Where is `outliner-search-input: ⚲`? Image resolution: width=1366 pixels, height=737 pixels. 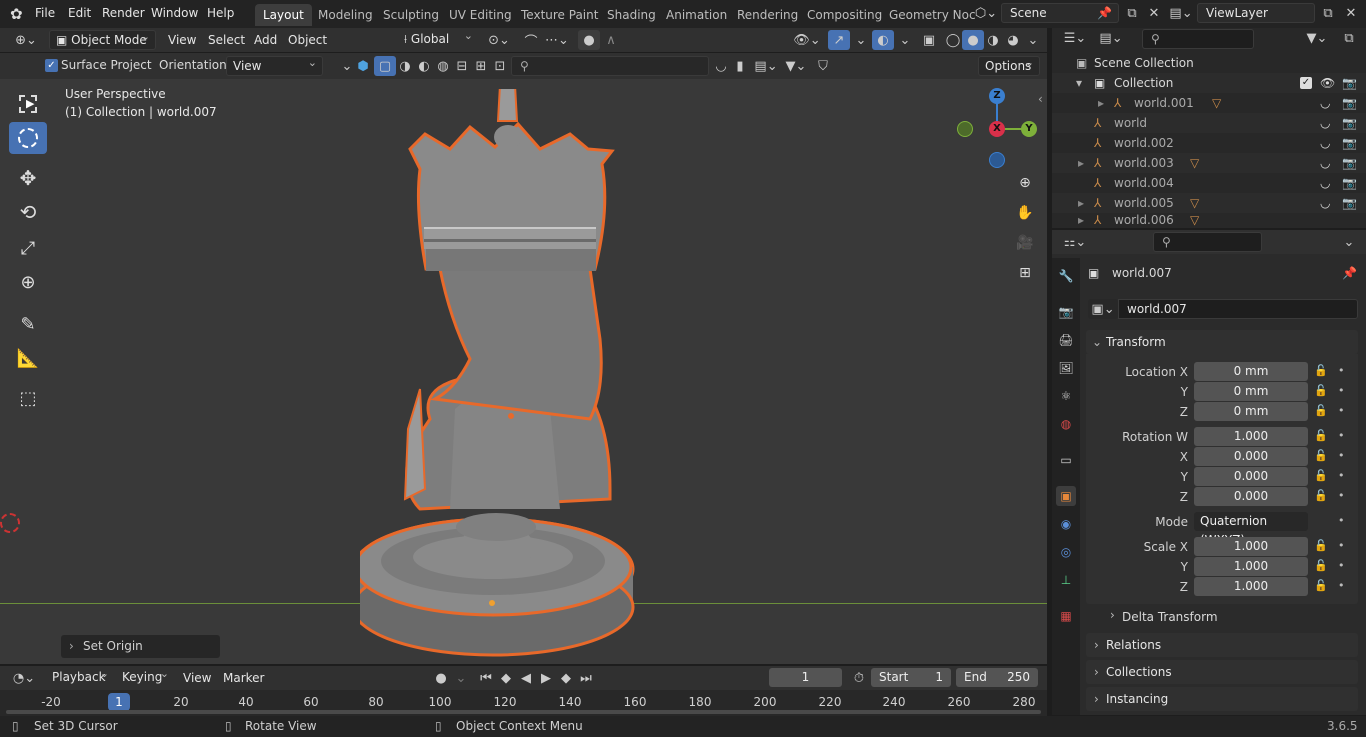 outliner-search-input: ⚲ is located at coordinates (1198, 39).